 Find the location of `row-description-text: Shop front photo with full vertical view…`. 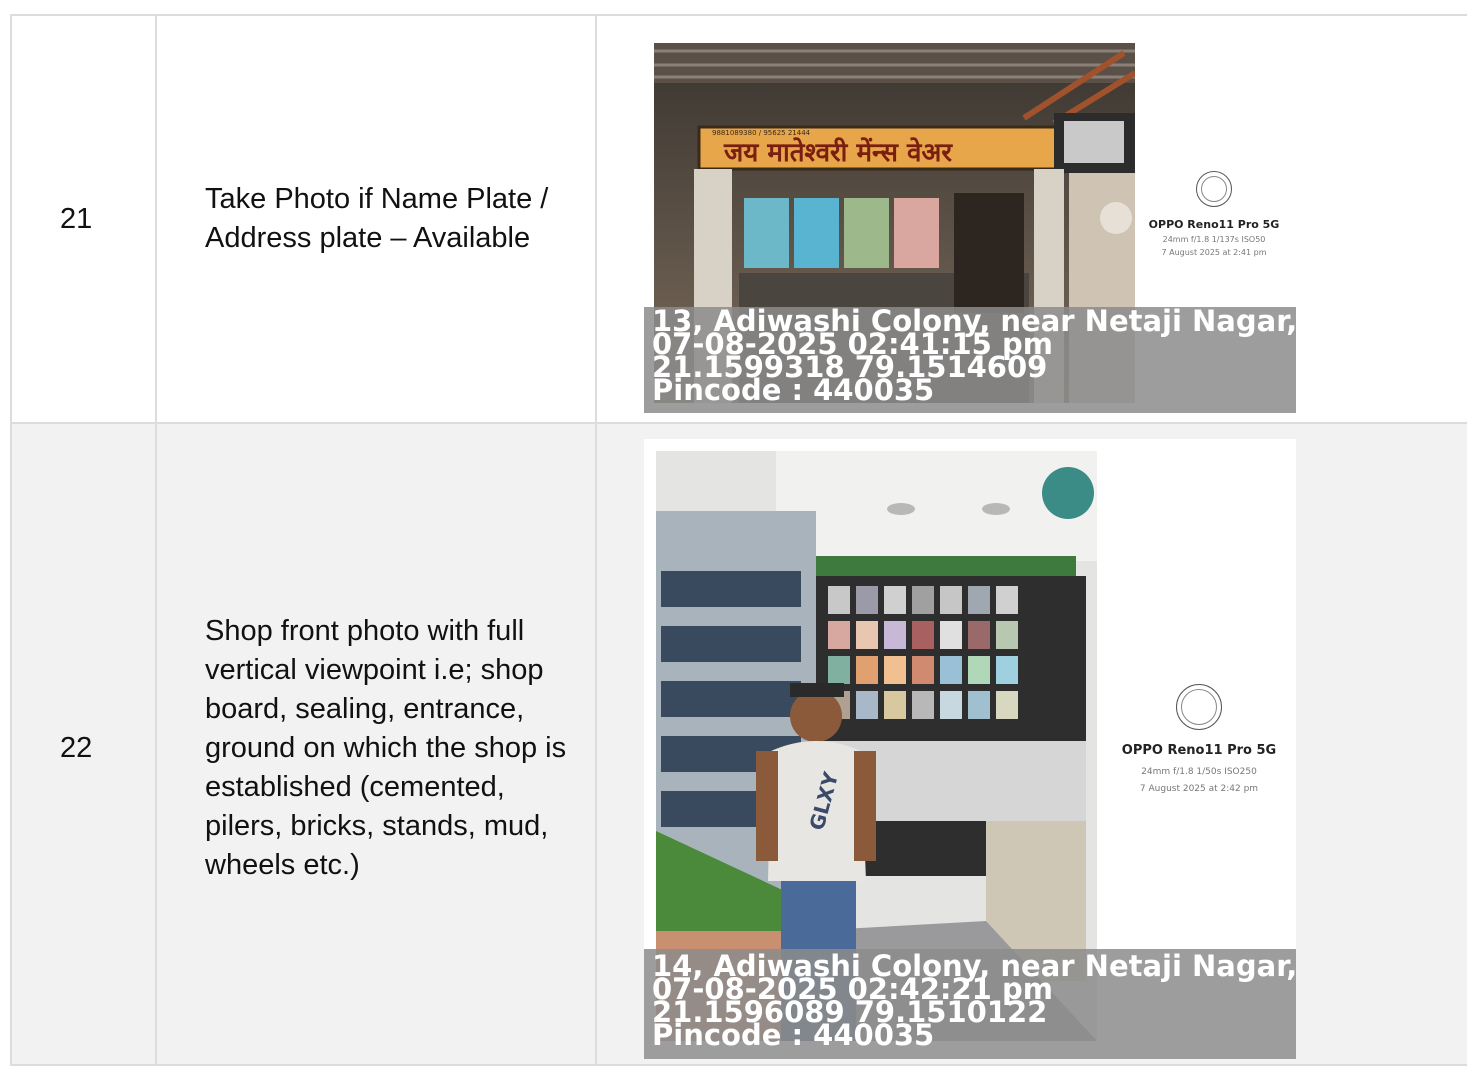

row-description-text: Shop front photo with full vertical view… is located at coordinates (386, 748).